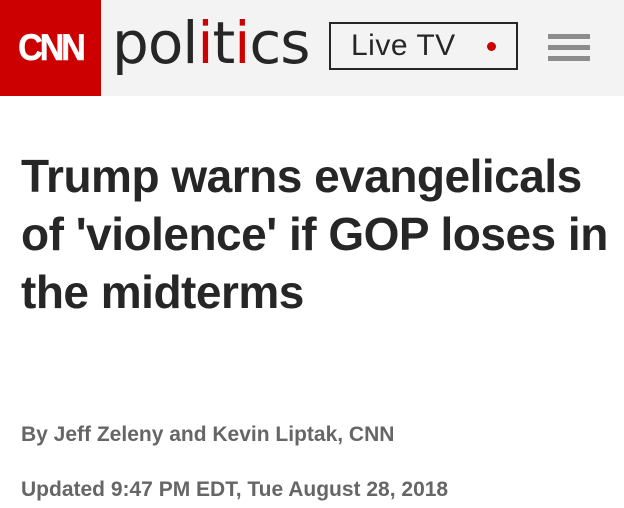  I want to click on live-tv-label: Live TV, so click(403, 45).